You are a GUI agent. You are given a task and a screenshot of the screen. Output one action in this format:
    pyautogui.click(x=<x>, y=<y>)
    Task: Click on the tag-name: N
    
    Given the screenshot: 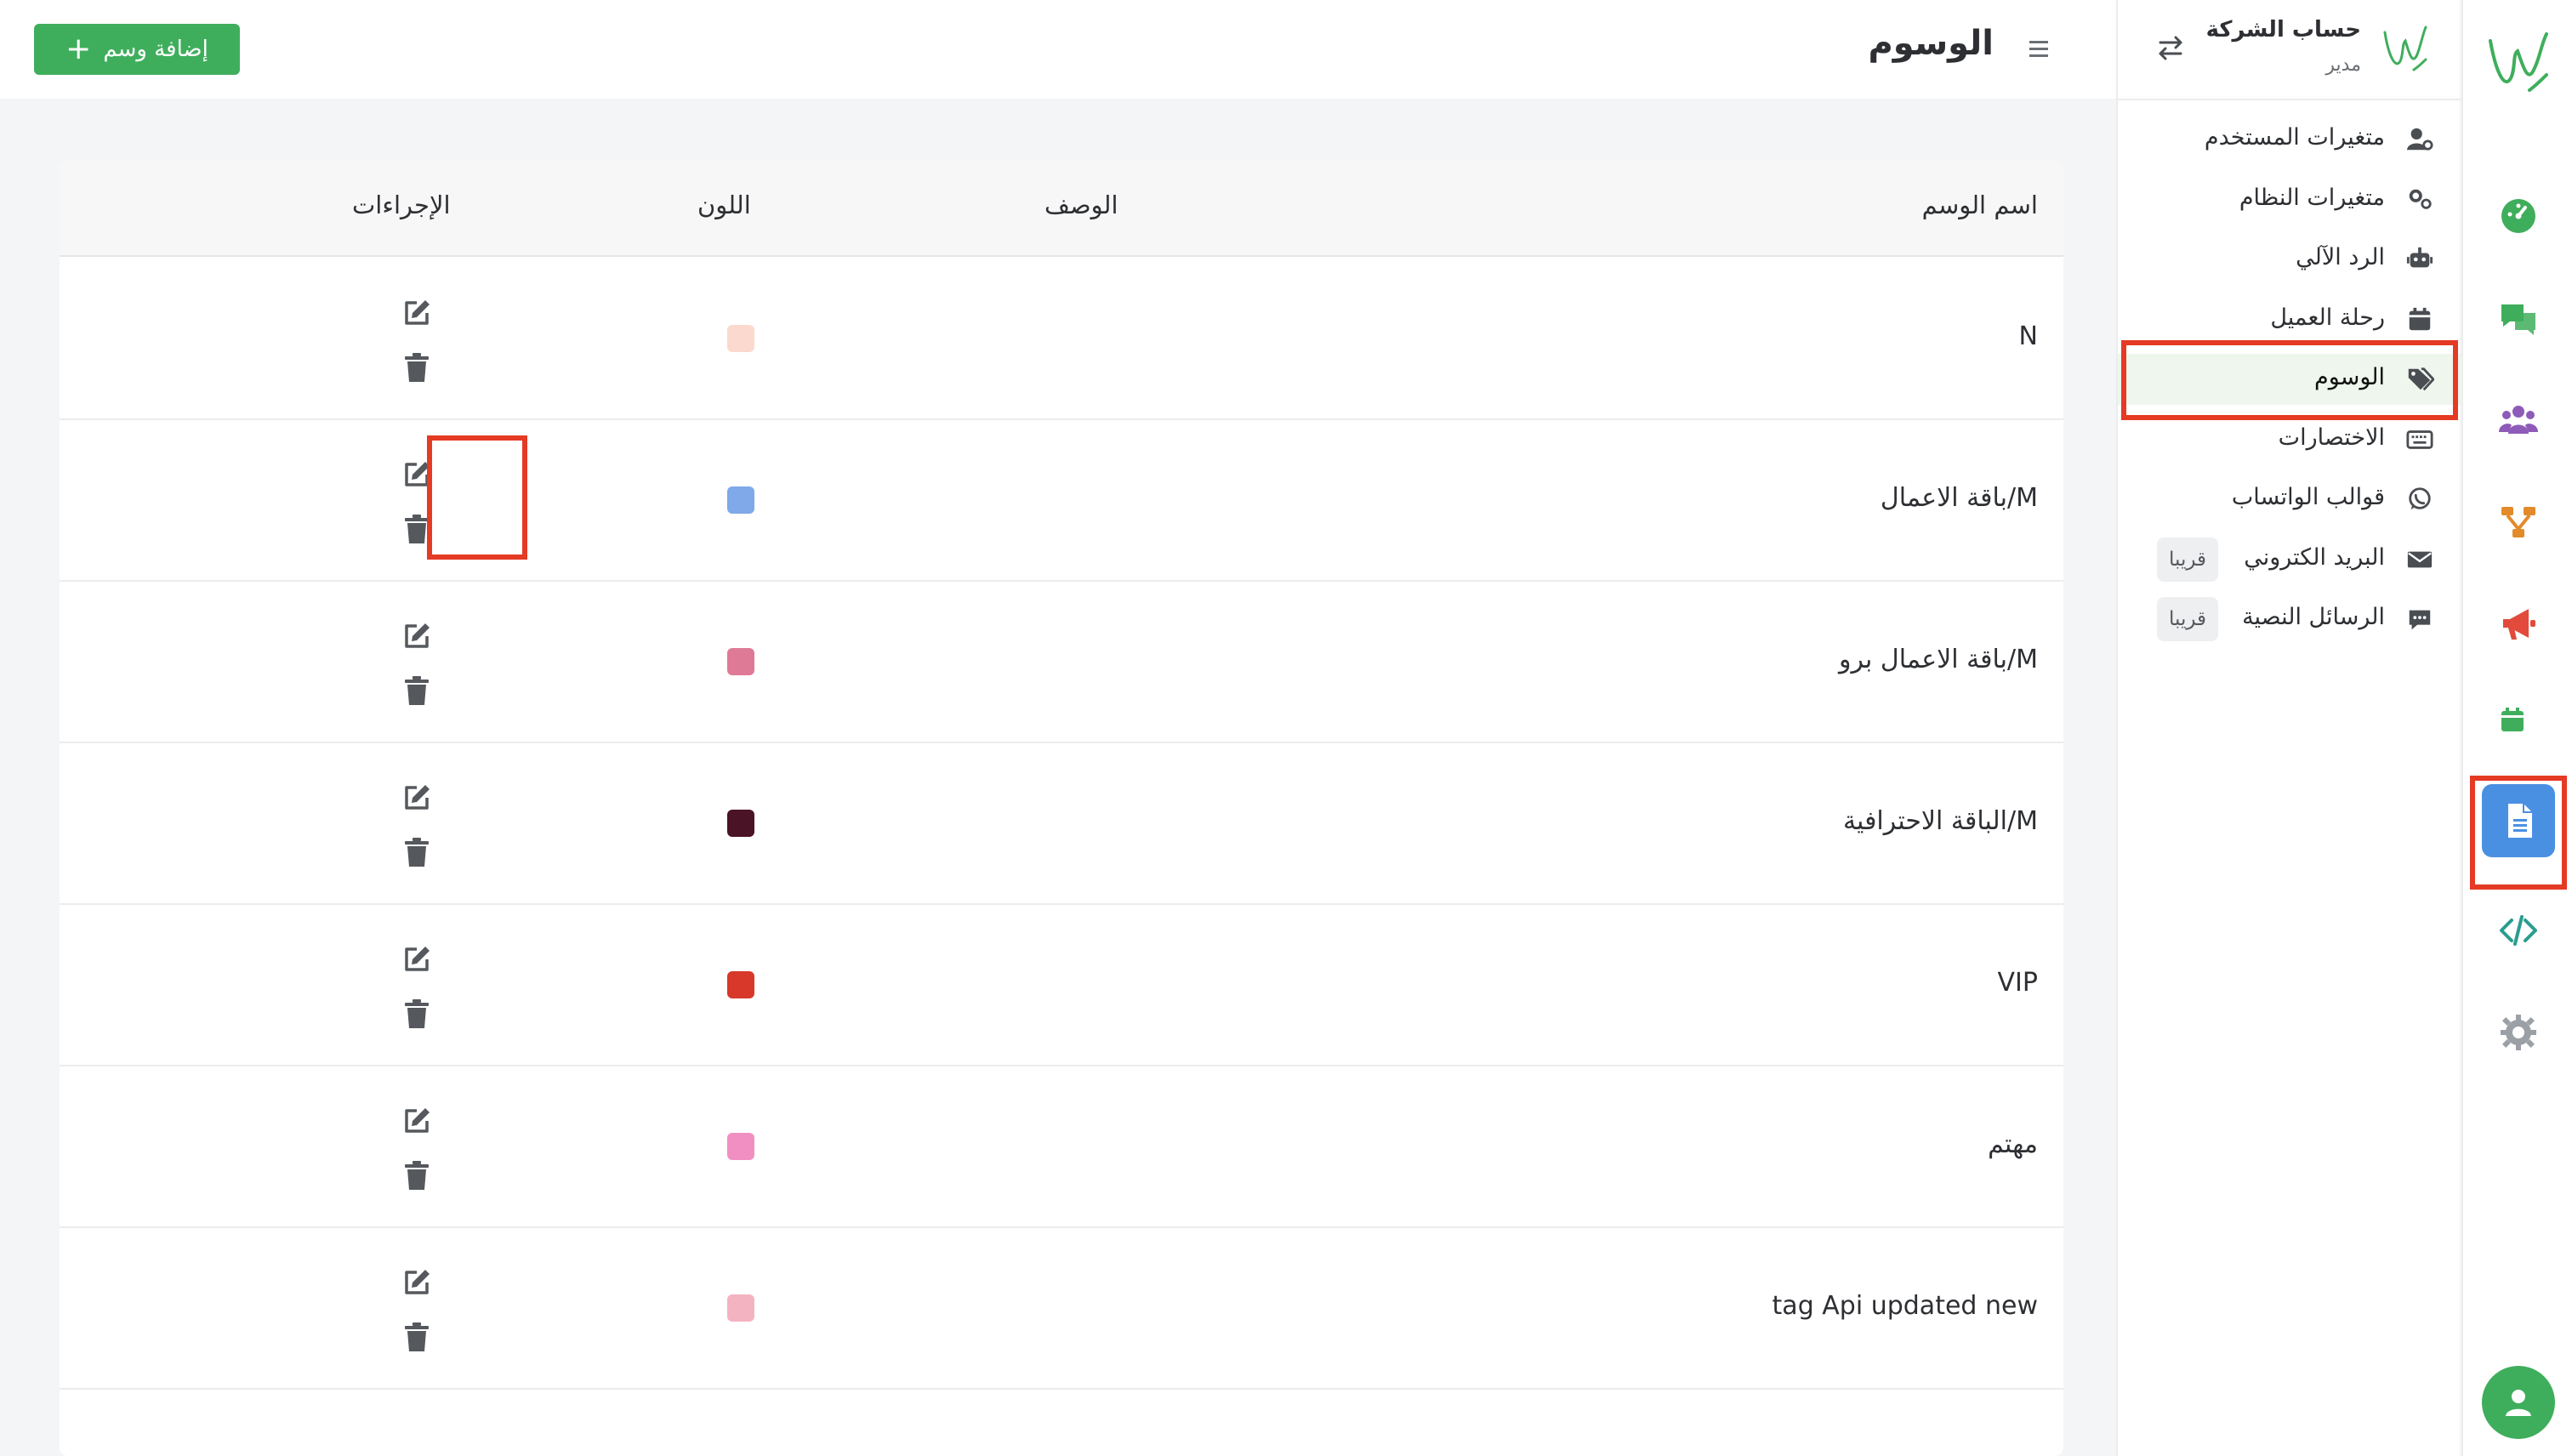 What is the action you would take?
    pyautogui.click(x=2028, y=336)
    